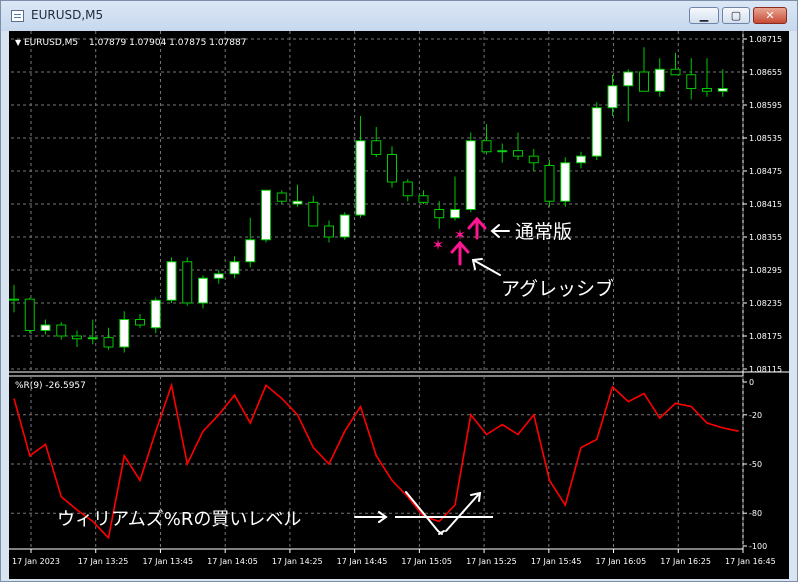 This screenshot has height=582, width=798. What do you see at coordinates (167, 43) in the screenshot?
I see `ohlc-values: 1.07879 1.07904 1.07875 1.07887` at bounding box center [167, 43].